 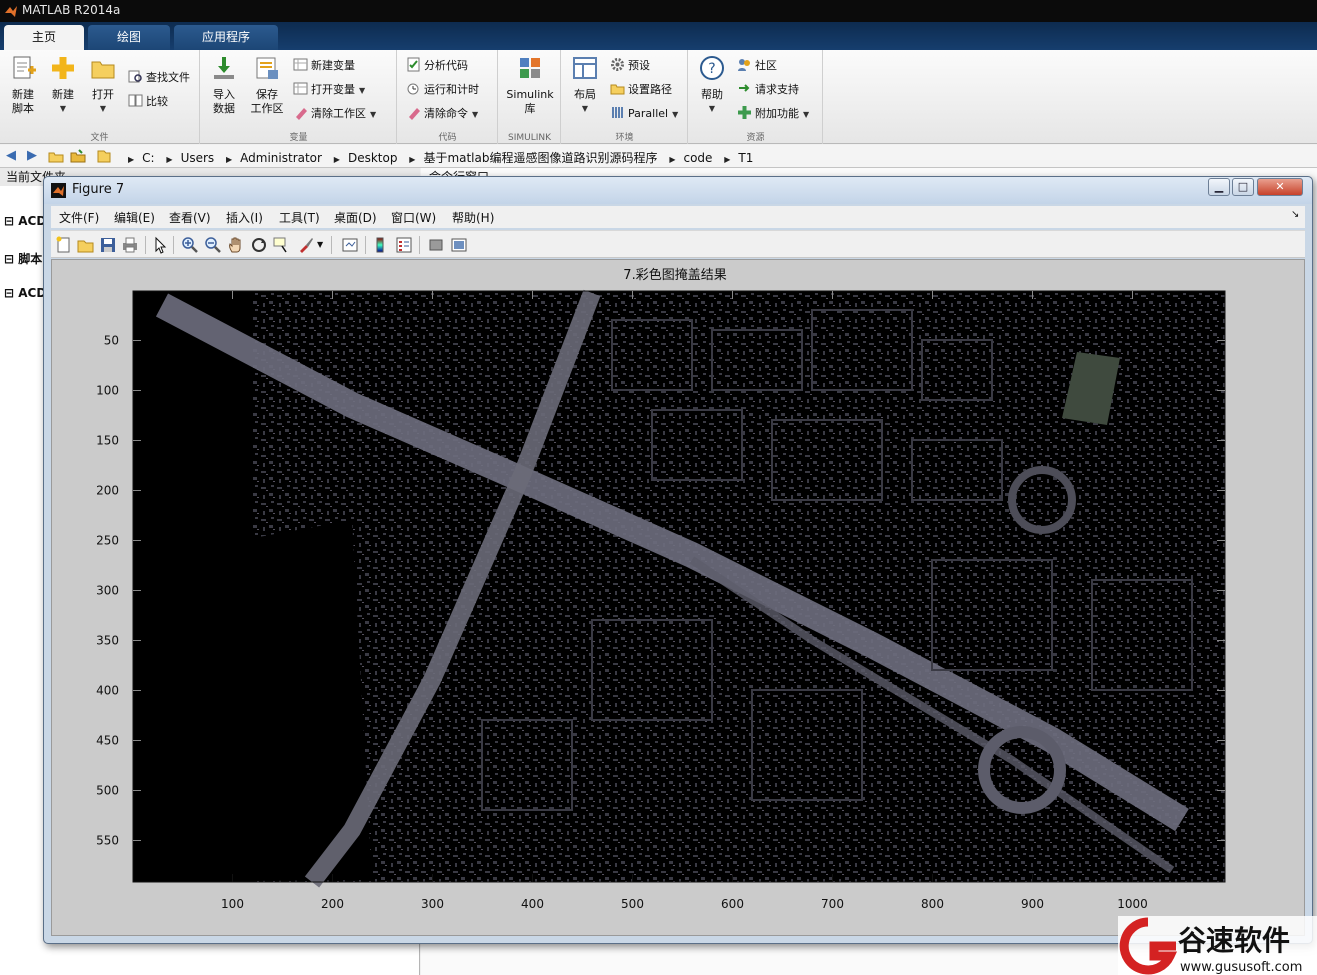 What do you see at coordinates (58, 190) in the screenshot?
I see `matlab-logo-icon` at bounding box center [58, 190].